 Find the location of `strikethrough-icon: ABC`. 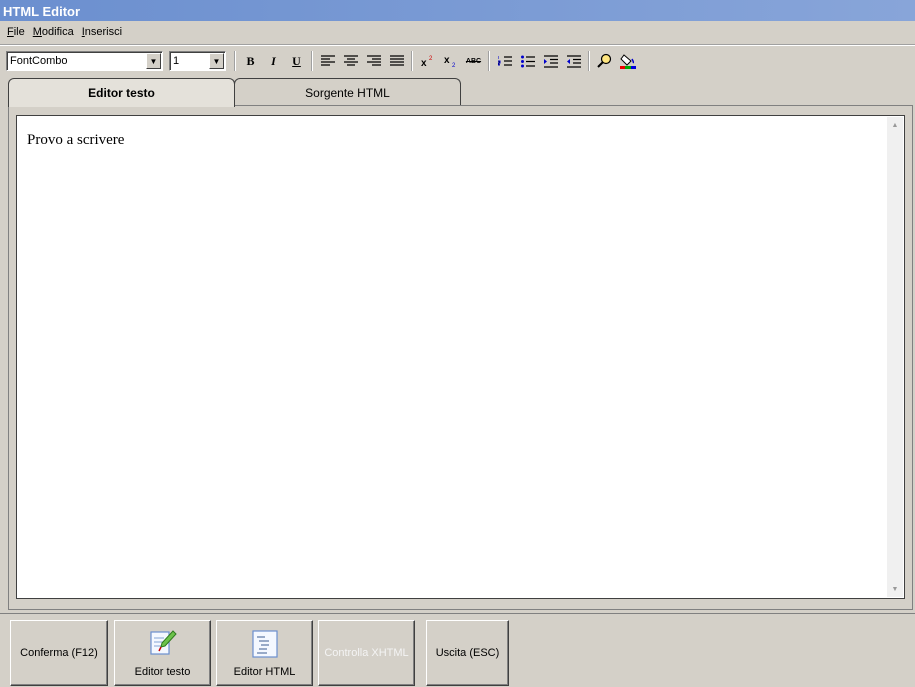

strikethrough-icon: ABC is located at coordinates (473, 61).